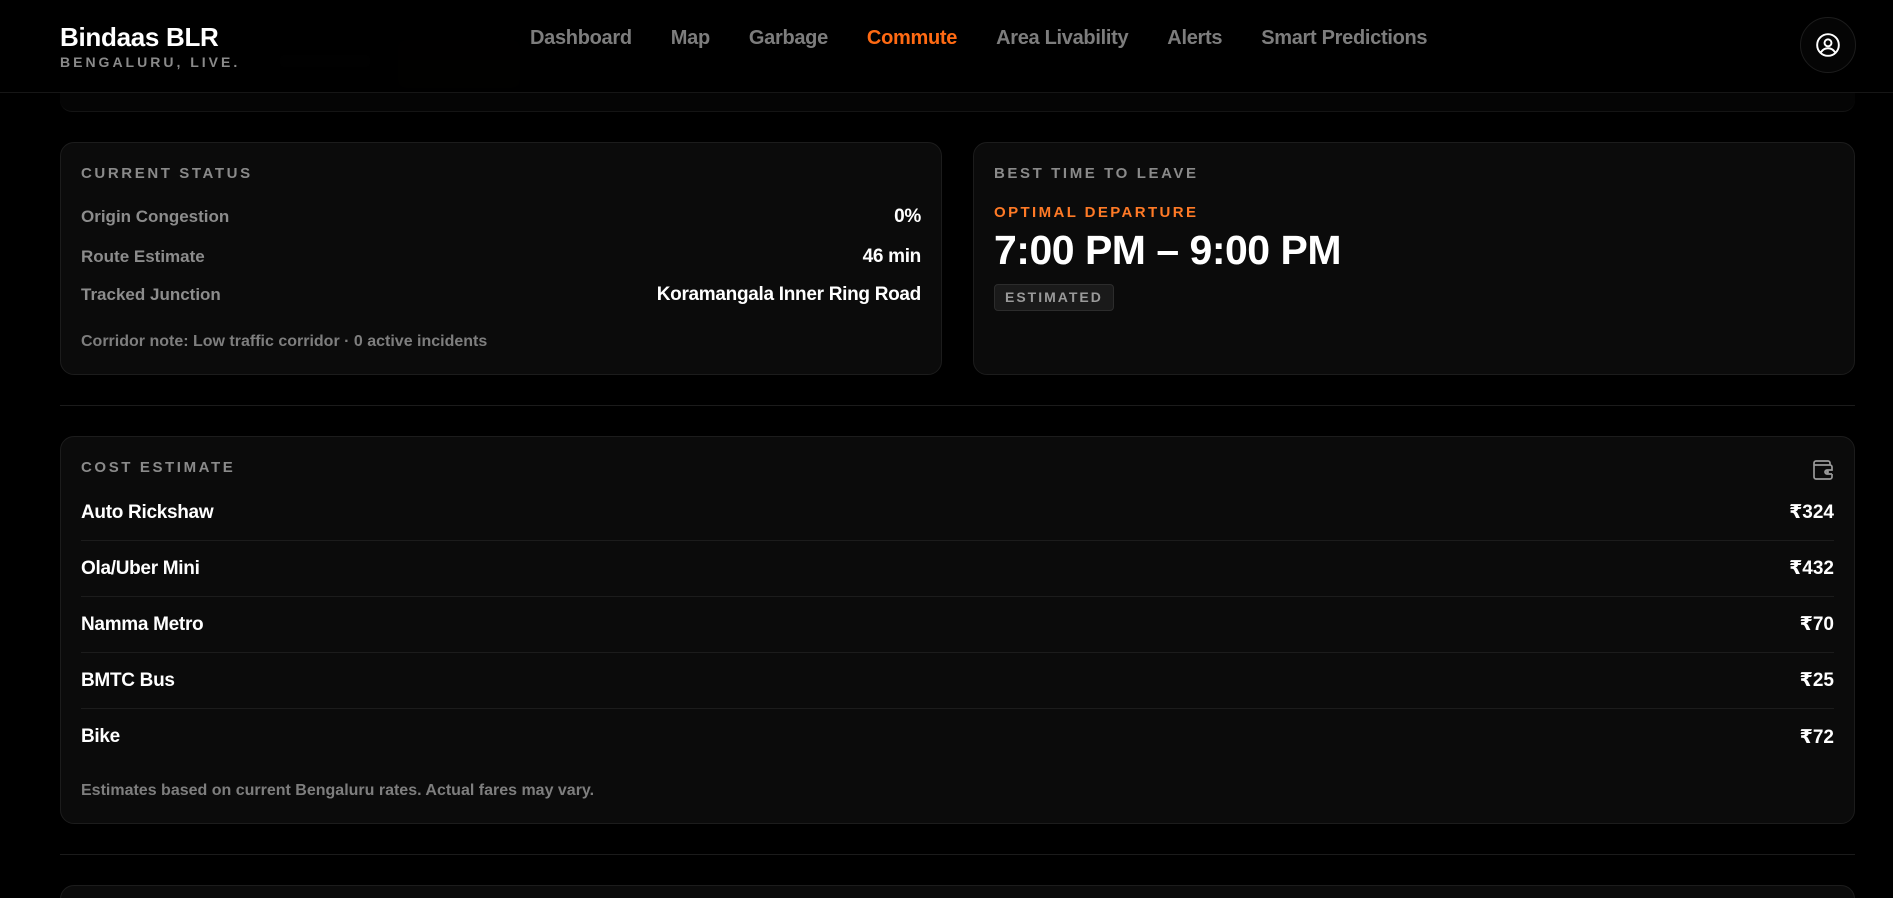 Image resolution: width=1893 pixels, height=898 pixels. What do you see at coordinates (957, 569) in the screenshot?
I see `cost-item-ola-uber-mini: Ola/Uber Mini ₹432` at bounding box center [957, 569].